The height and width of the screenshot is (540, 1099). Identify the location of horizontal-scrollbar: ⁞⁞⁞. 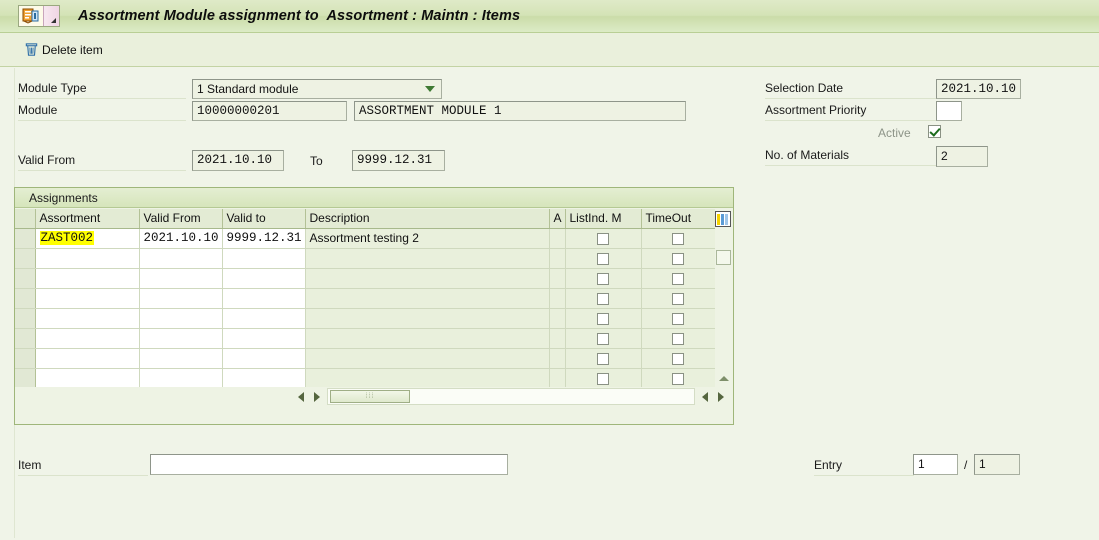
(374, 396).